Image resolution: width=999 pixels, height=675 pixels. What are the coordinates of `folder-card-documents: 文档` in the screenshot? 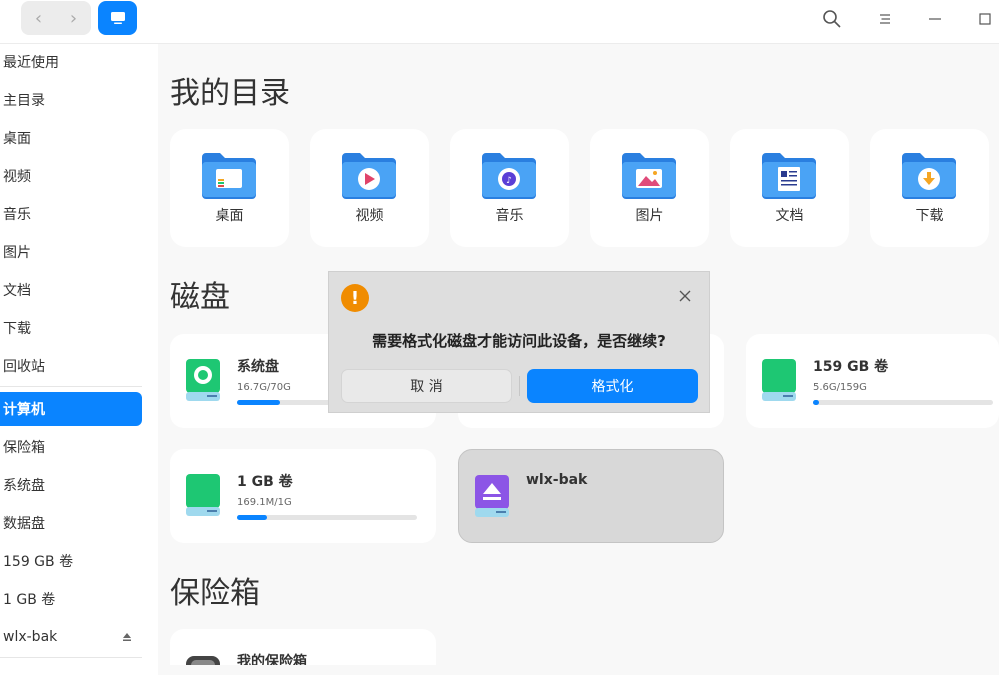 It's located at (789, 188).